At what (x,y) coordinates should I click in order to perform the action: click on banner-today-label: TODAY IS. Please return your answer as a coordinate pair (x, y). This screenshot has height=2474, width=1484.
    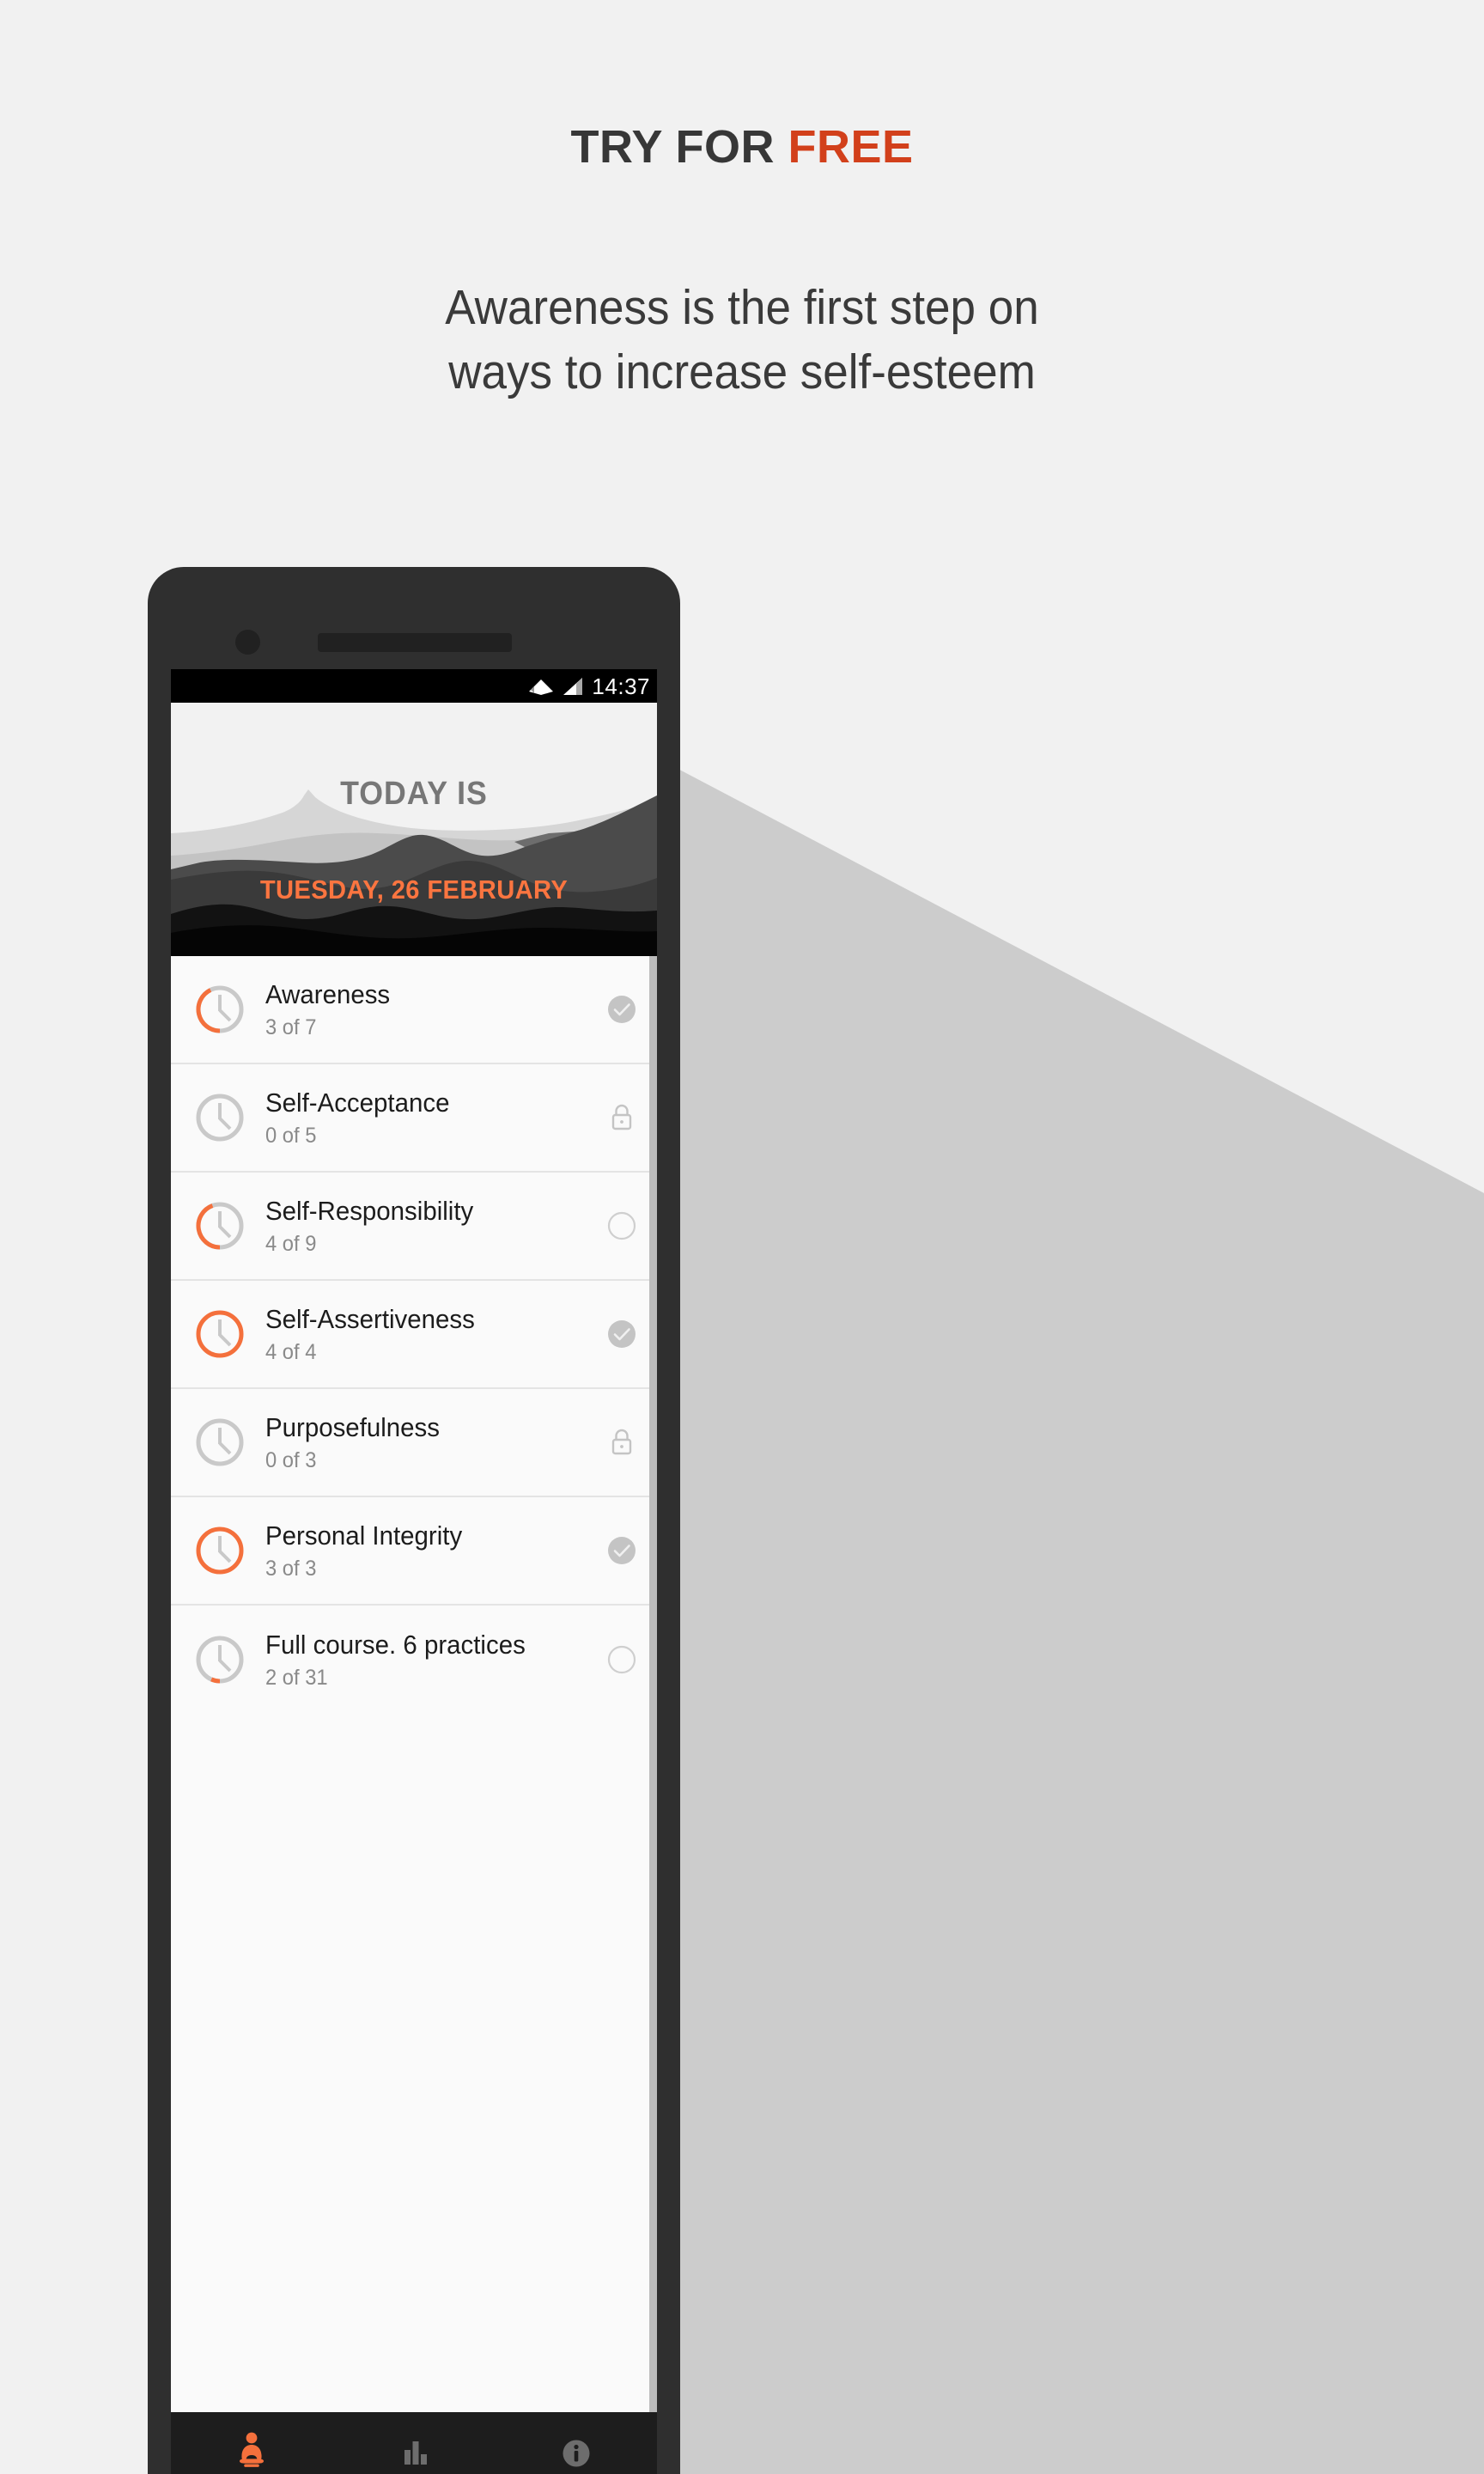
    Looking at the image, I should click on (414, 794).